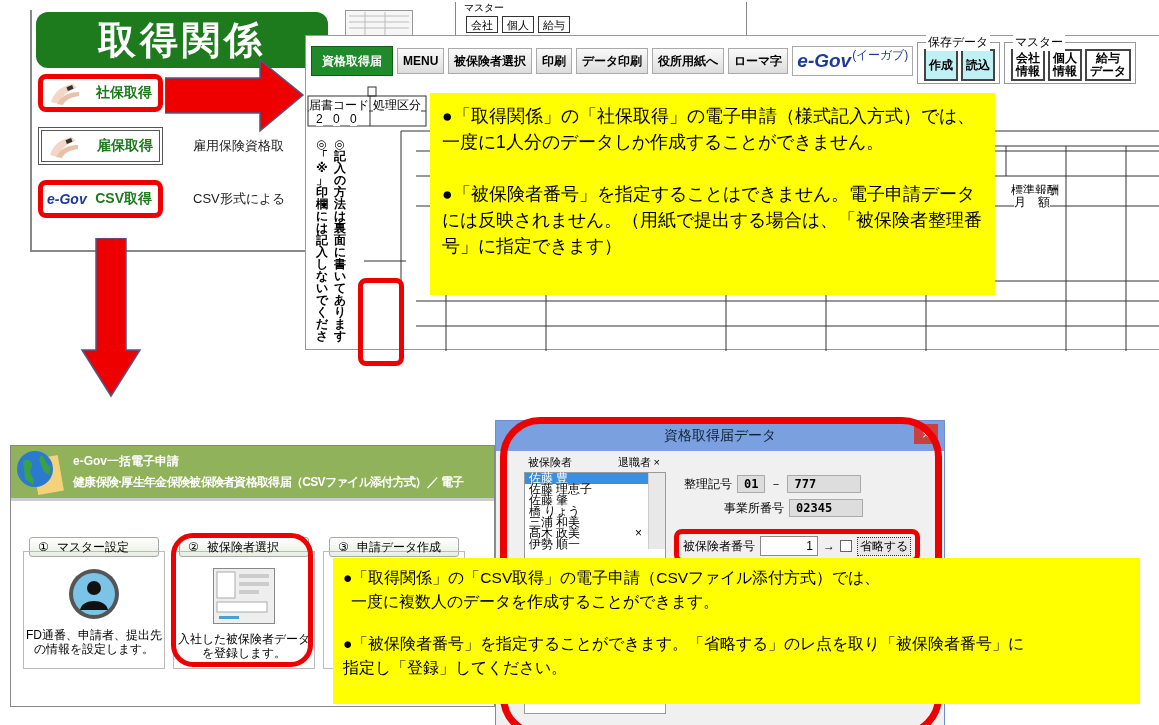 The image size is (1159, 725). I want to click on scrollbar, so click(656, 511).